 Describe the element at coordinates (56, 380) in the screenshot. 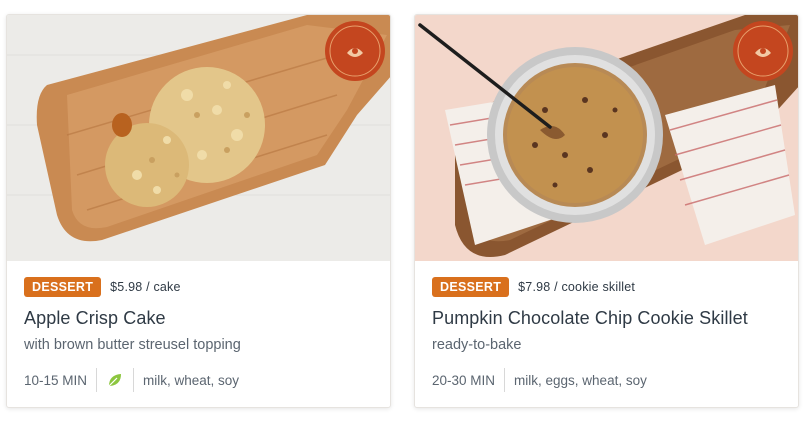

I see `prep-time: 10-15 MIN` at that location.